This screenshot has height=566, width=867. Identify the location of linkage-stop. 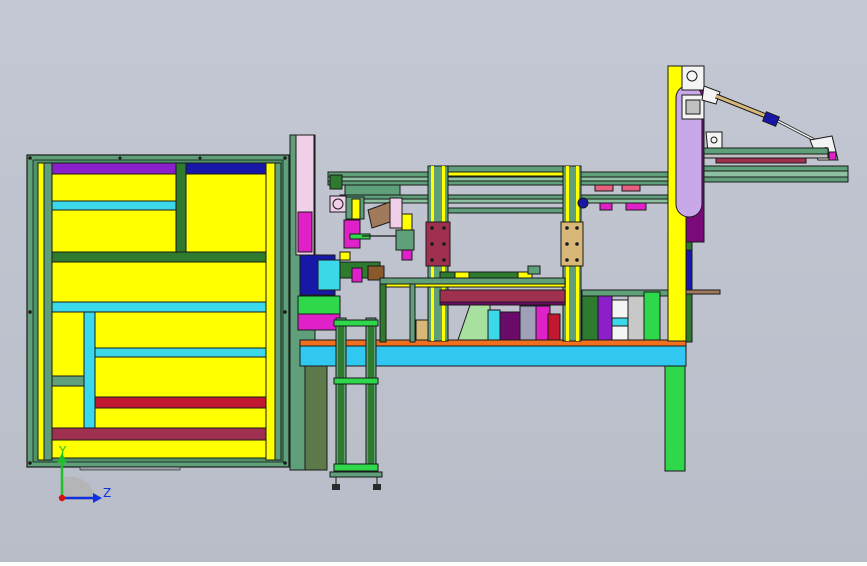
(832, 156).